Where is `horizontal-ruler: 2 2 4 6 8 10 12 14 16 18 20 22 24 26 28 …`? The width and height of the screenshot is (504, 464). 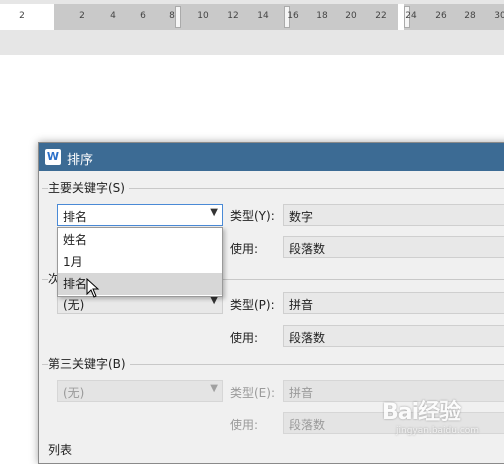
horizontal-ruler: 2 2 4 6 8 10 12 14 16 18 20 22 24 26 28 … is located at coordinates (252, 17).